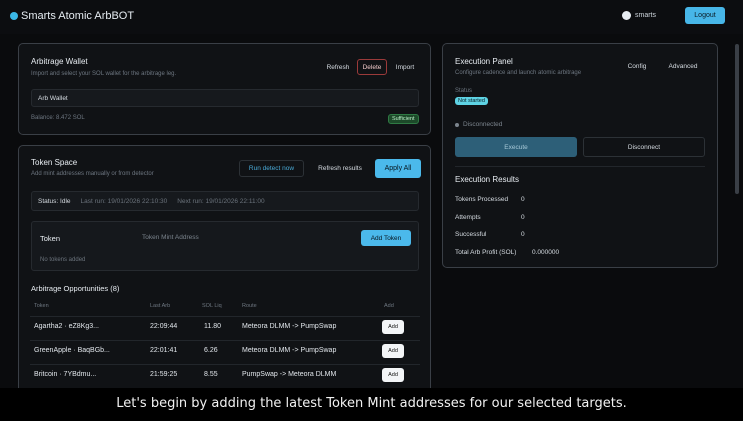  What do you see at coordinates (14, 16) in the screenshot?
I see `logo-icon` at bounding box center [14, 16].